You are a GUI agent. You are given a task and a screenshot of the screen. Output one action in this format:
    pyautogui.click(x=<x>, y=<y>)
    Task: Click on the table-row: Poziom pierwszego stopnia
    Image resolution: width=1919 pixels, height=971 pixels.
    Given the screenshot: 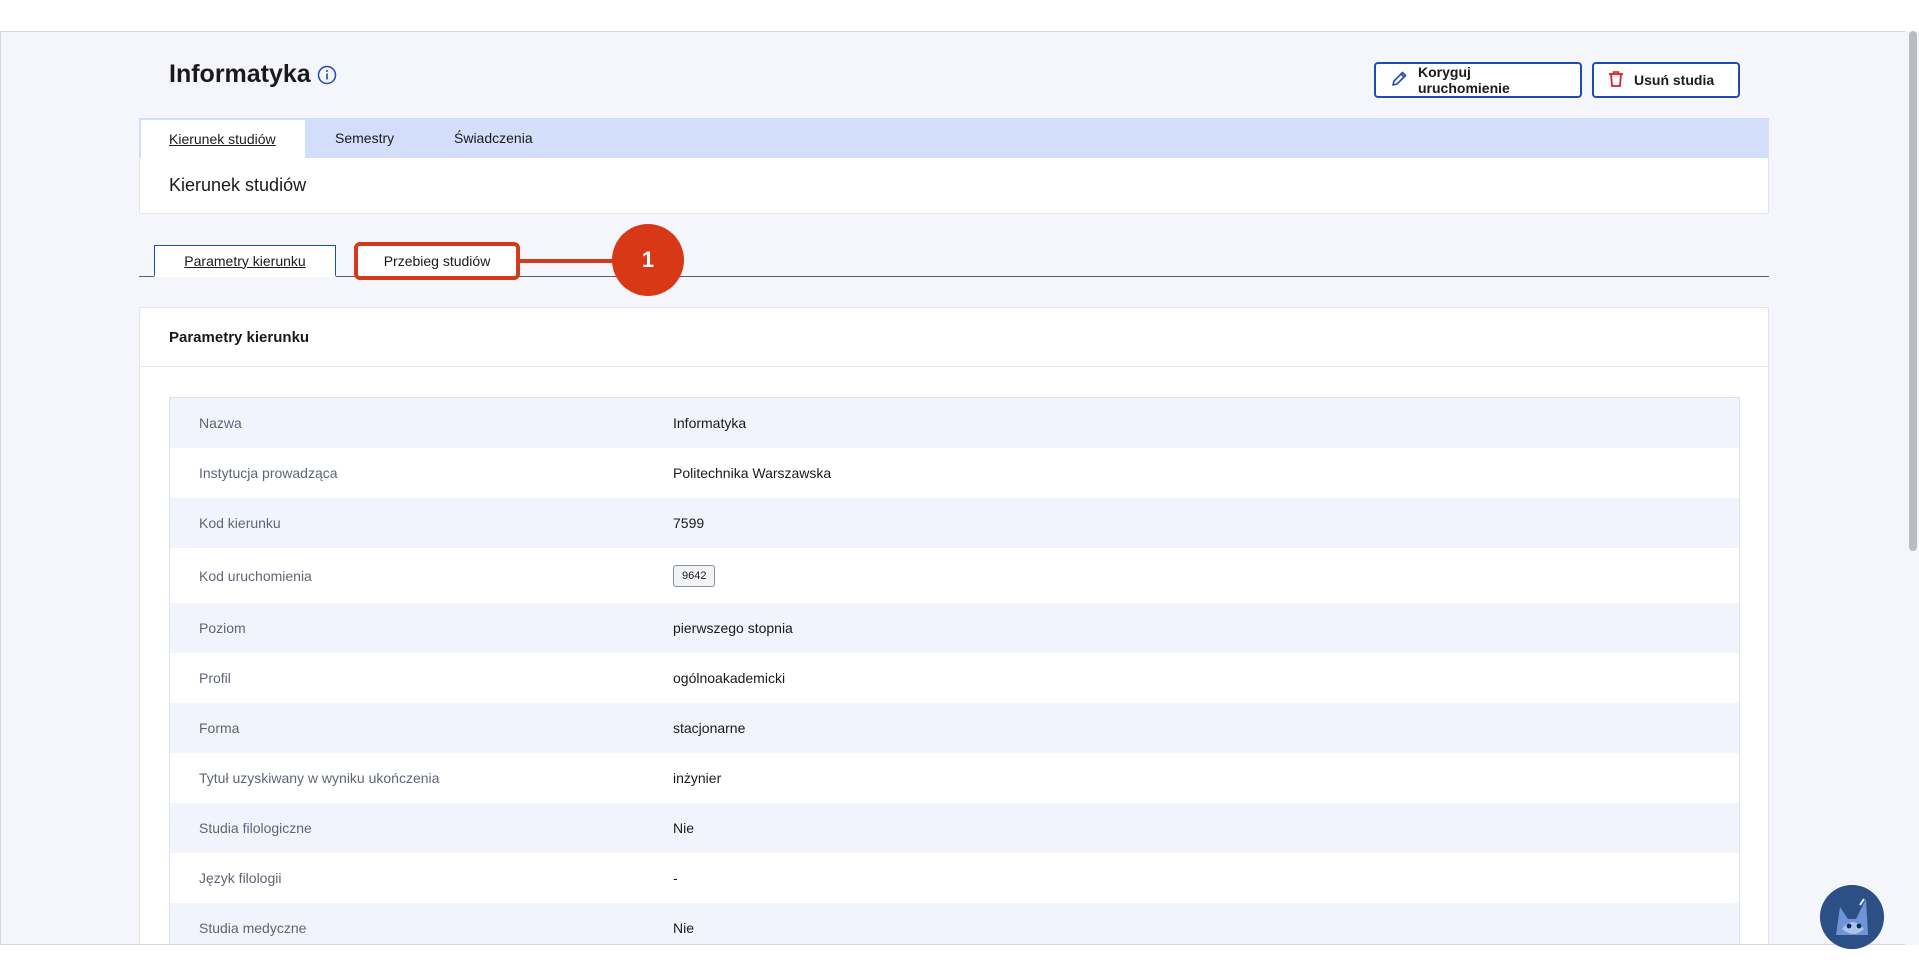 What is the action you would take?
    pyautogui.click(x=954, y=628)
    